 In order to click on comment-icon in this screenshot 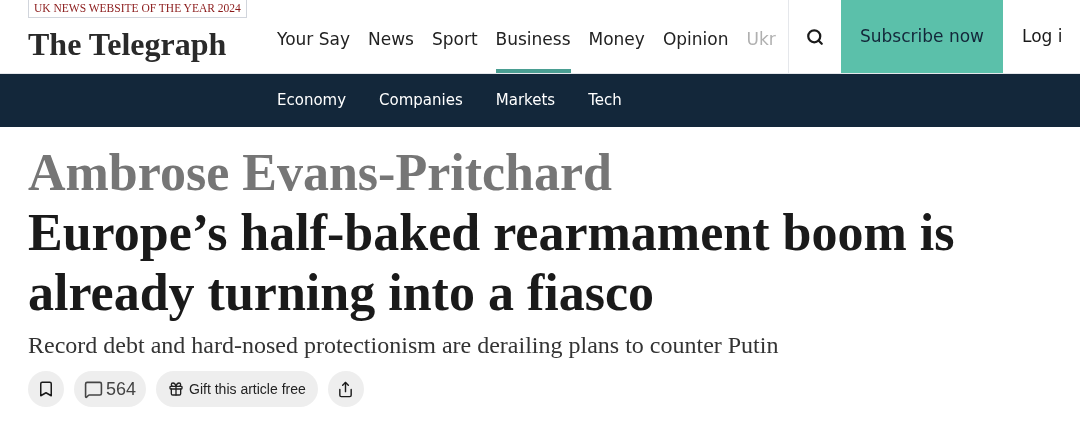, I will do `click(93, 389)`.